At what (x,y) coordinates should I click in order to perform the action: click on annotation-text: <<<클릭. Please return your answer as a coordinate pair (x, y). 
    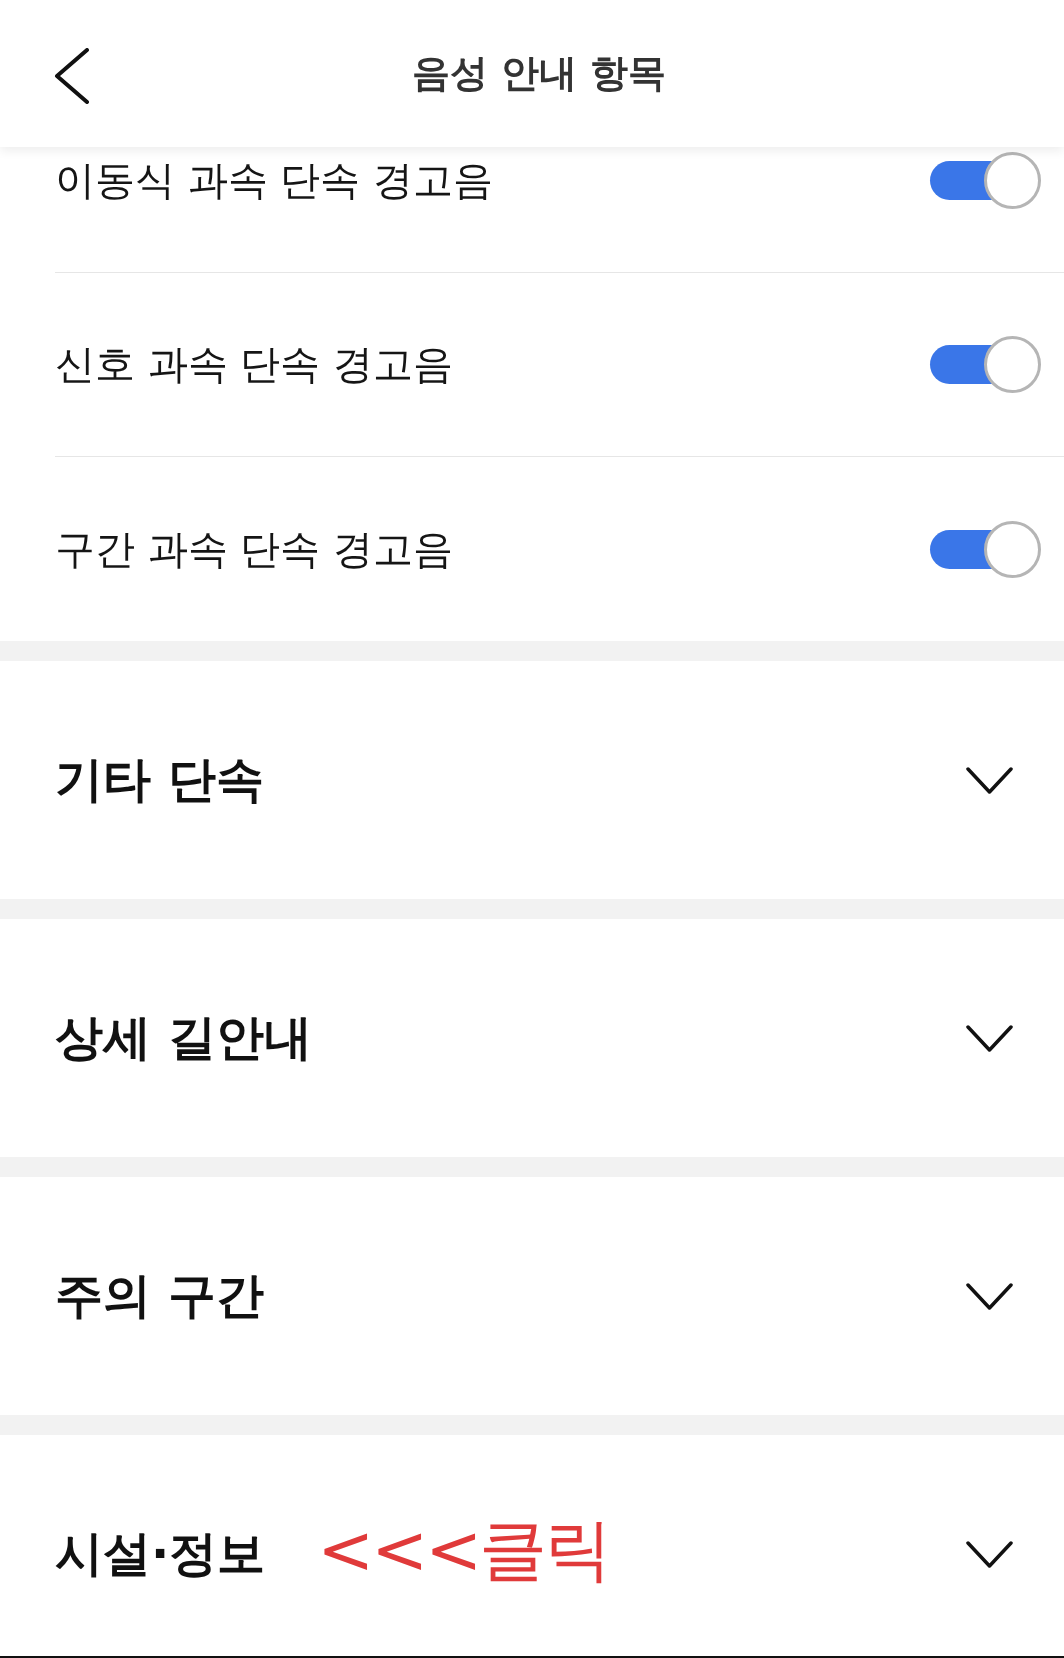
    Looking at the image, I should click on (463, 1550).